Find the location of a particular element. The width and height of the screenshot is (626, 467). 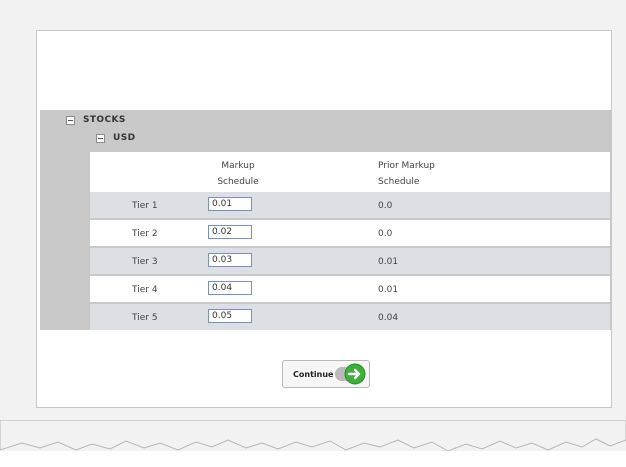

markup-schedule-header: Markup Schedule is located at coordinates (238, 174).